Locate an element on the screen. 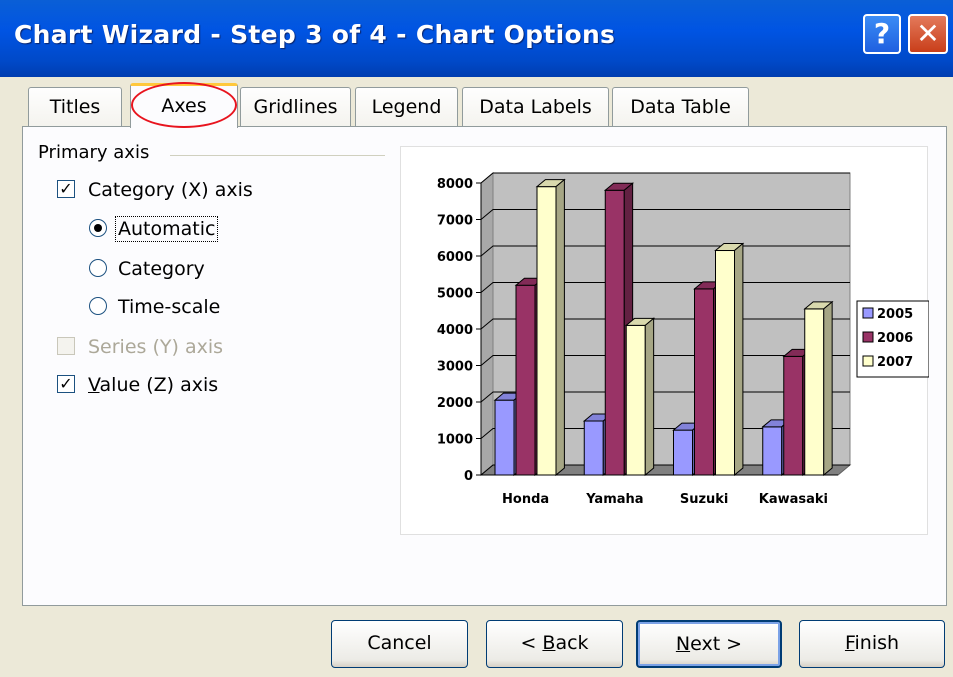 The image size is (953, 677). tab-gridlines: Gridlines is located at coordinates (295, 107).